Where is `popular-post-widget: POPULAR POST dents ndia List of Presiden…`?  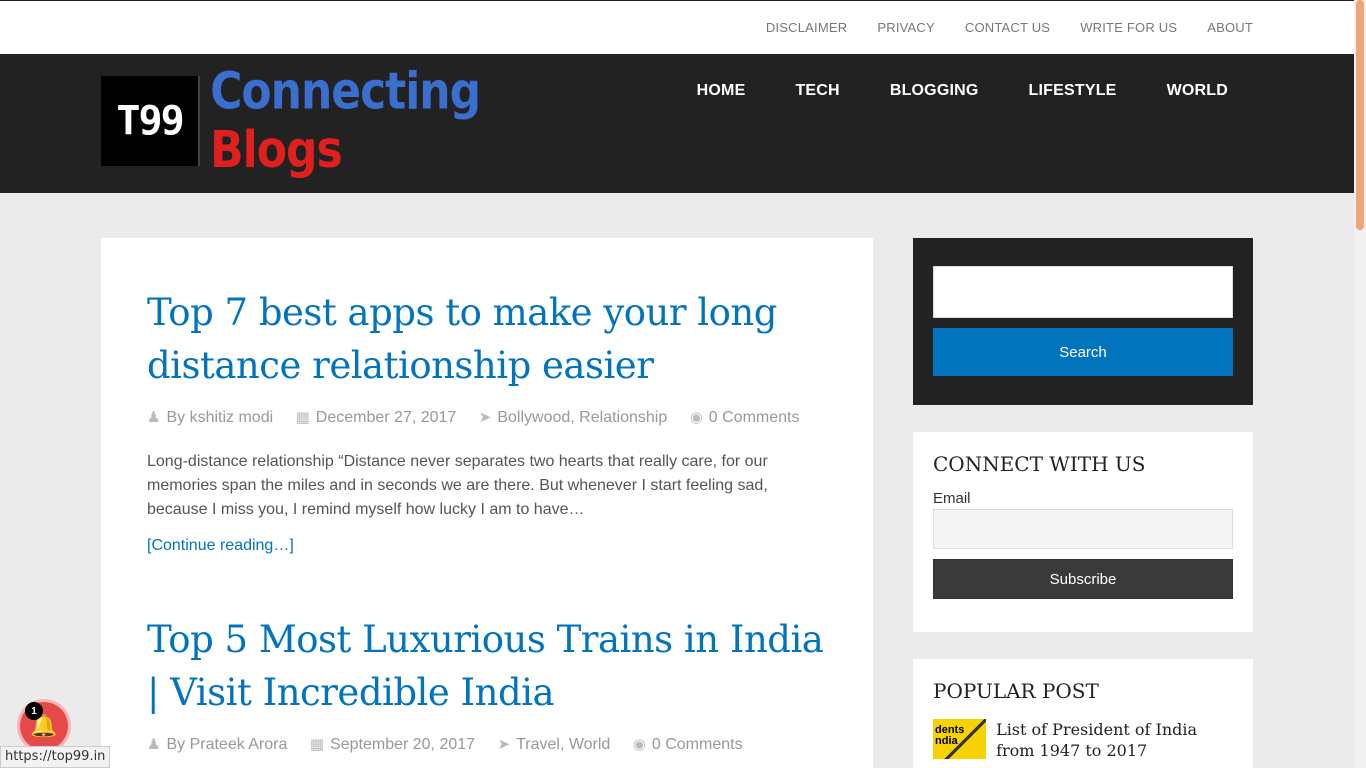
popular-post-widget: POPULAR POST dents ndia List of Presiden… is located at coordinates (1083, 713).